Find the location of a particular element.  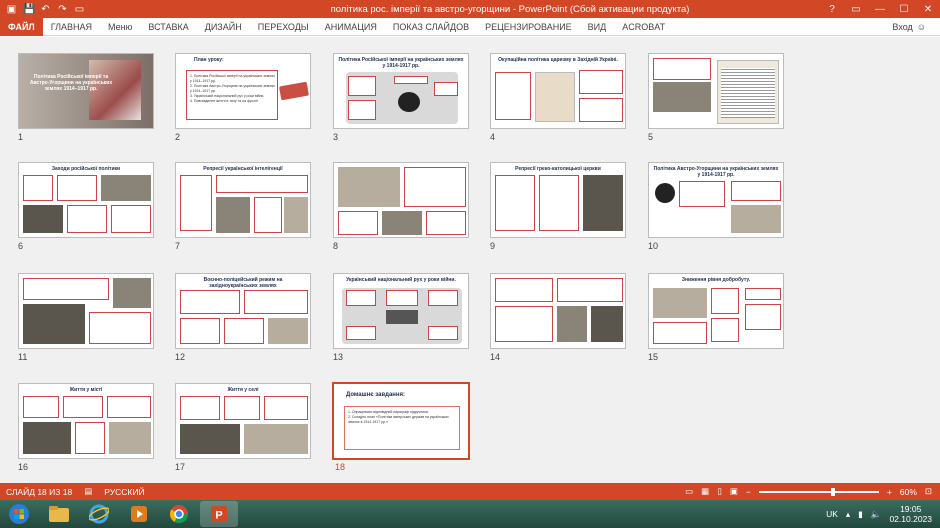

slide-number: 13 is located at coordinates (338, 357).